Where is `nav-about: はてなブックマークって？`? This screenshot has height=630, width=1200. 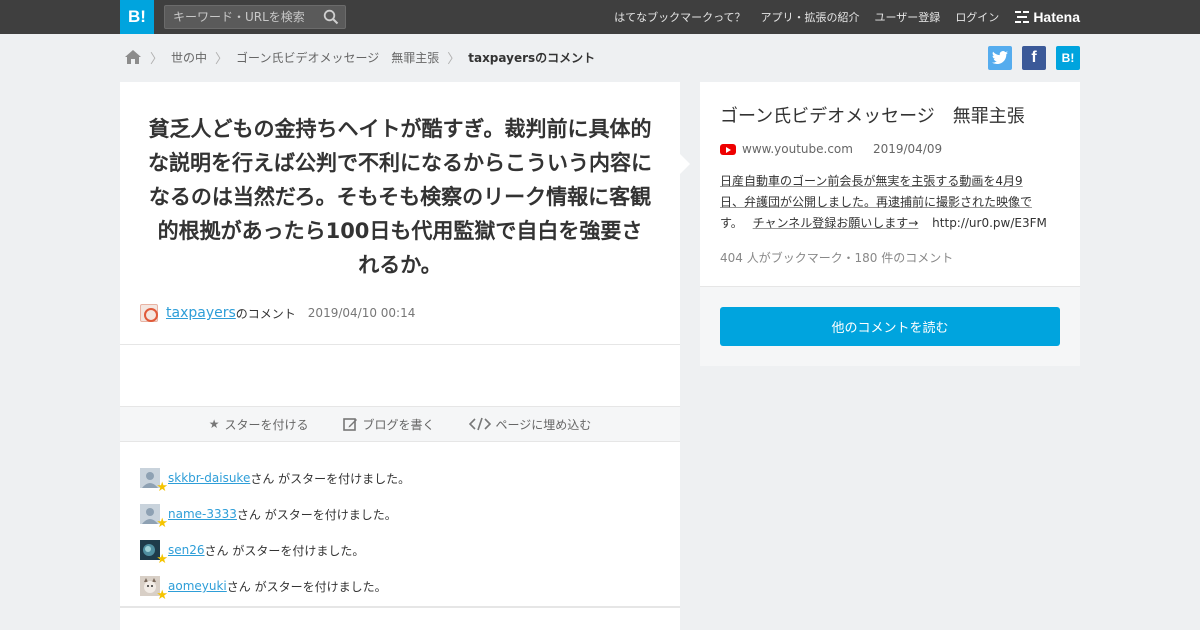
nav-about: はてなブックマークって？ is located at coordinates (679, 17).